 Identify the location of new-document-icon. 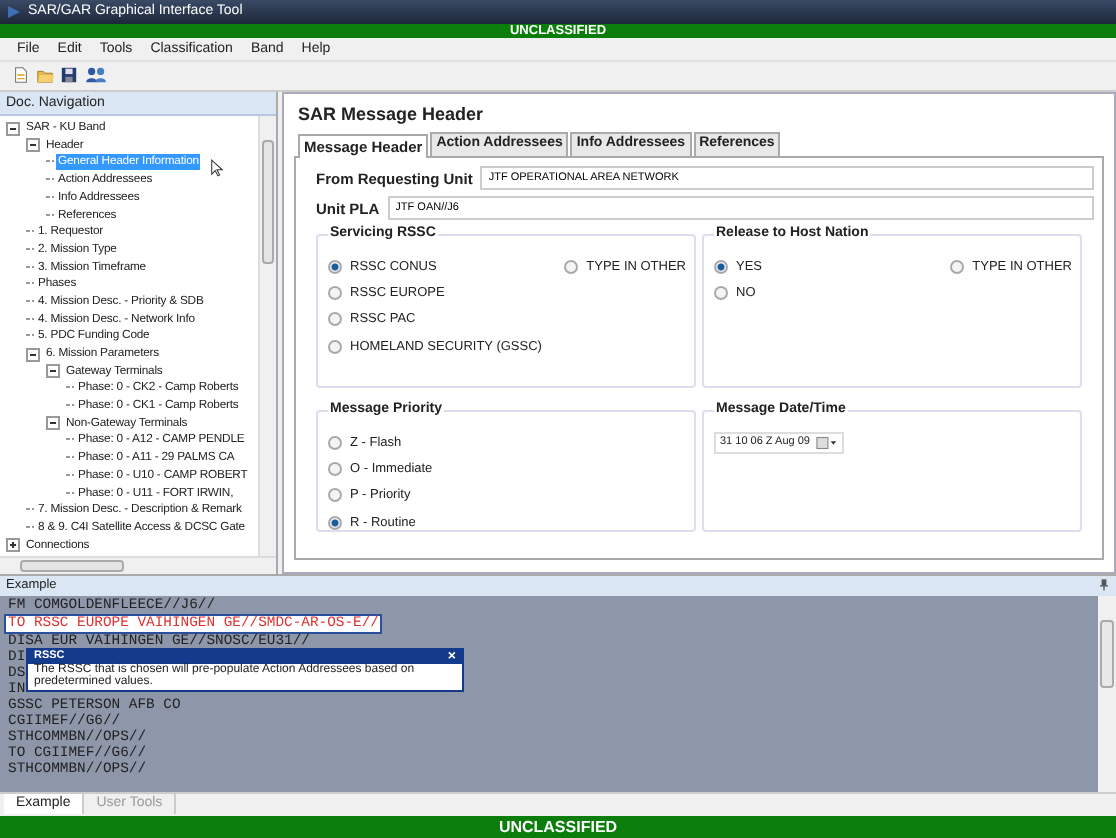
(21, 75).